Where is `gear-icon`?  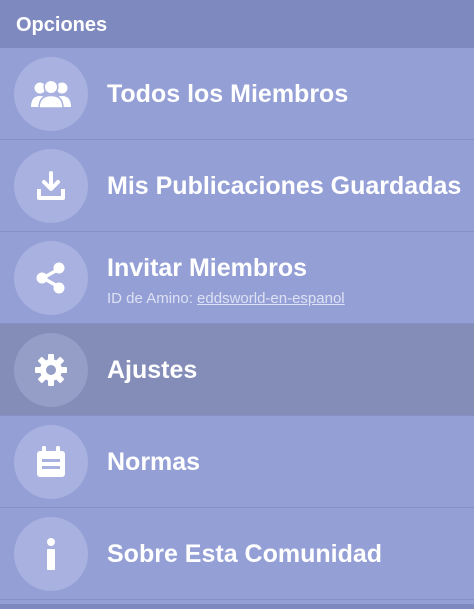
gear-icon is located at coordinates (51, 370).